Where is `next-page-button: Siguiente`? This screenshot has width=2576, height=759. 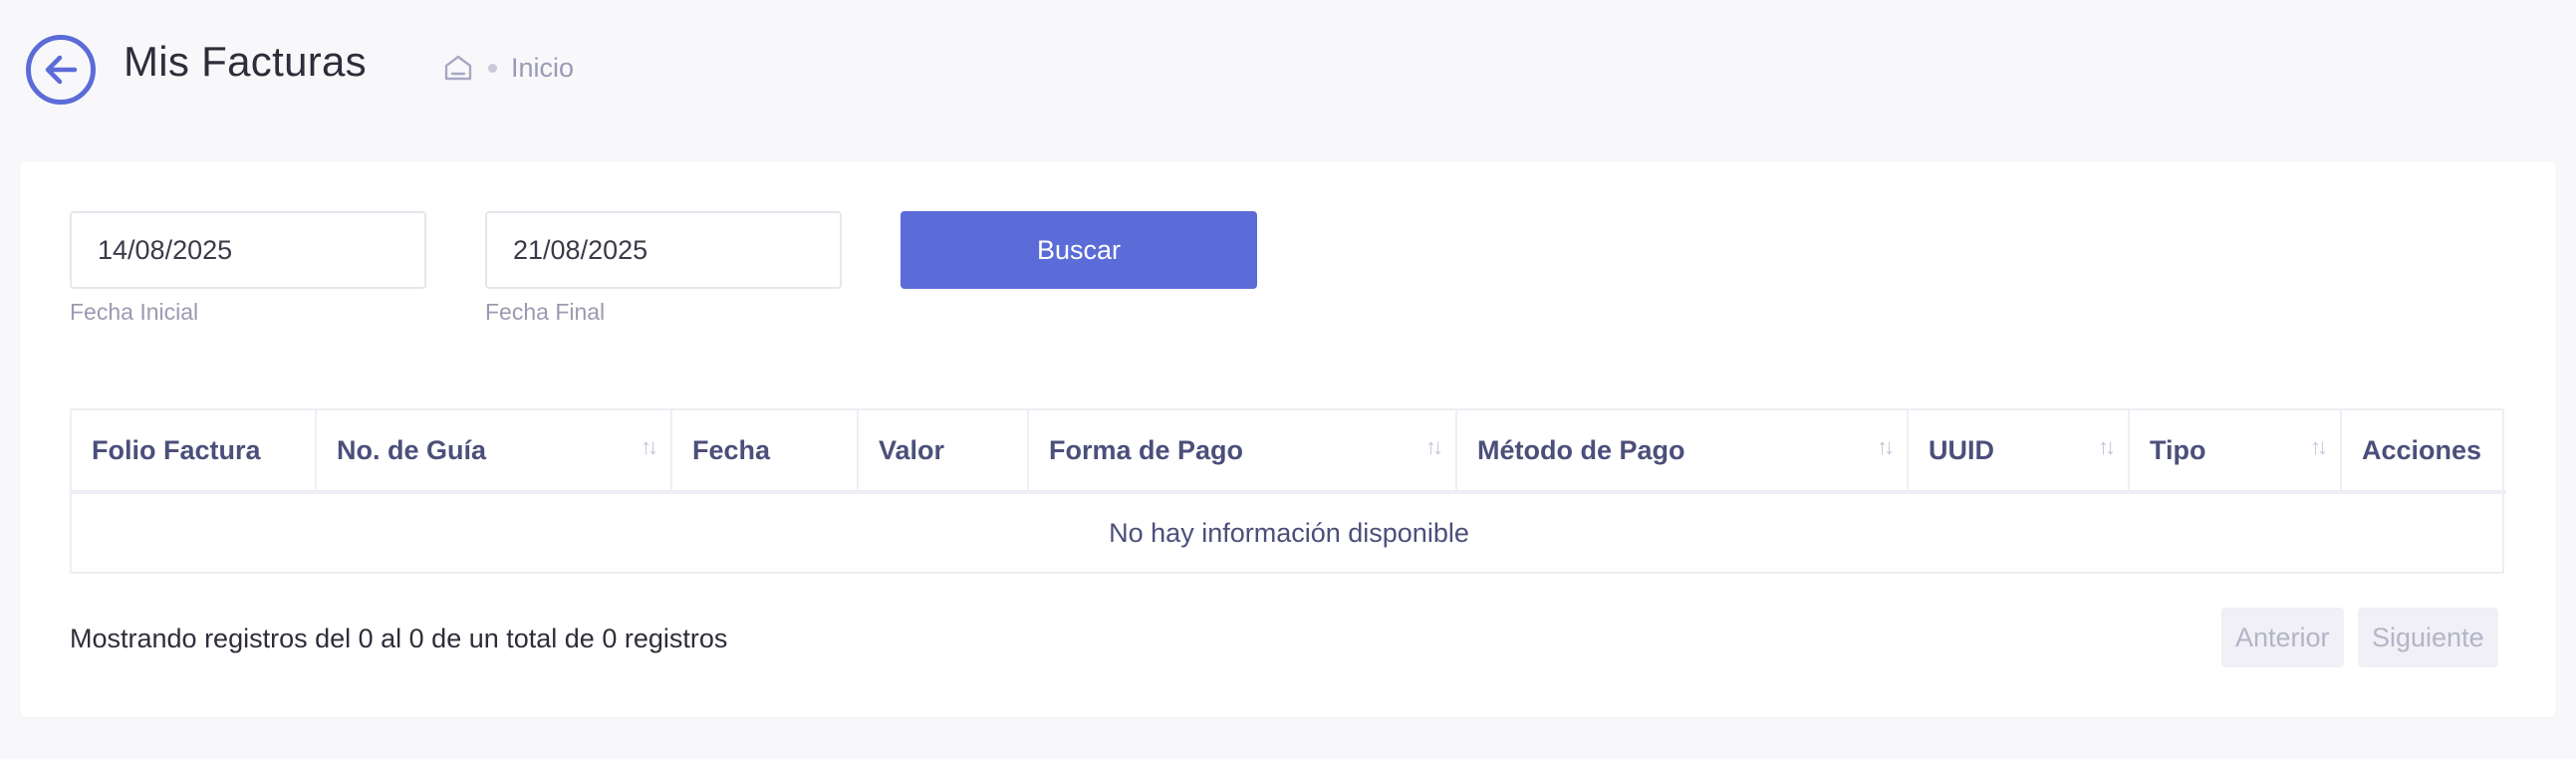 next-page-button: Siguiente is located at coordinates (2428, 637).